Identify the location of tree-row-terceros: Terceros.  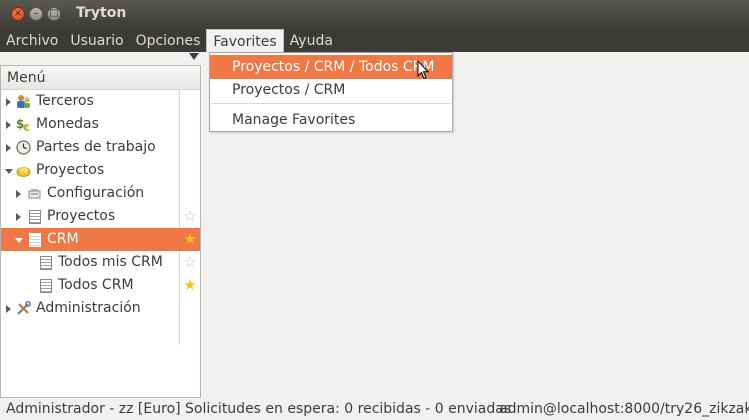
(100, 101).